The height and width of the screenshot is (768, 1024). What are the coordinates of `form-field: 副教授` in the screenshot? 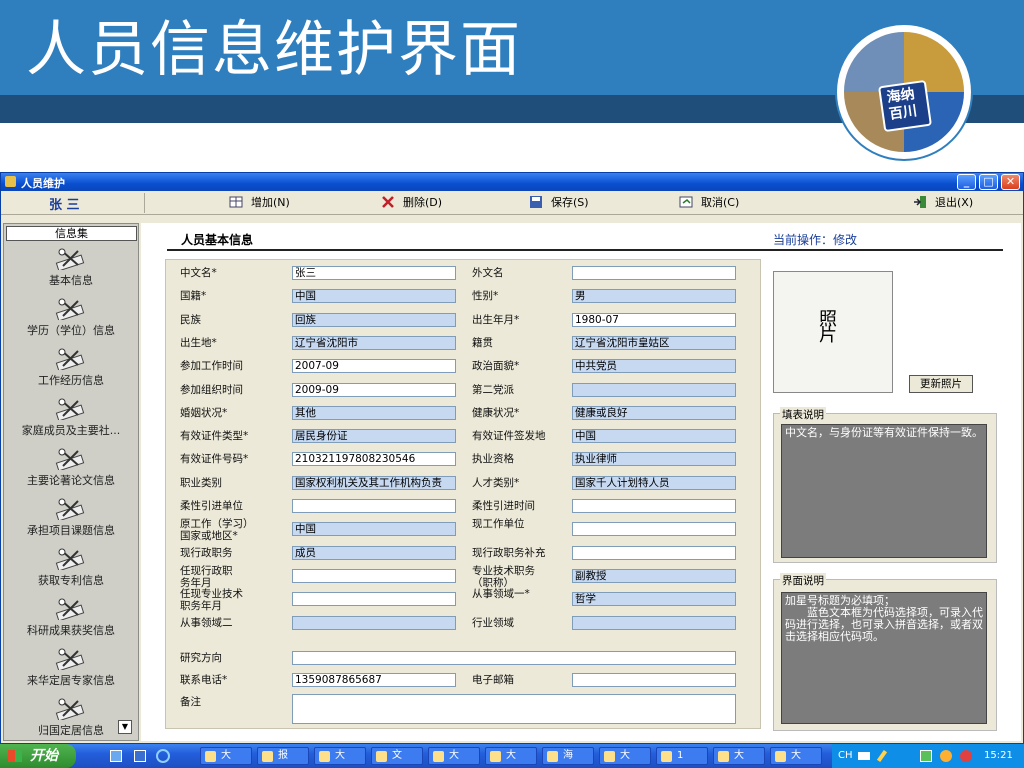 It's located at (654, 575).